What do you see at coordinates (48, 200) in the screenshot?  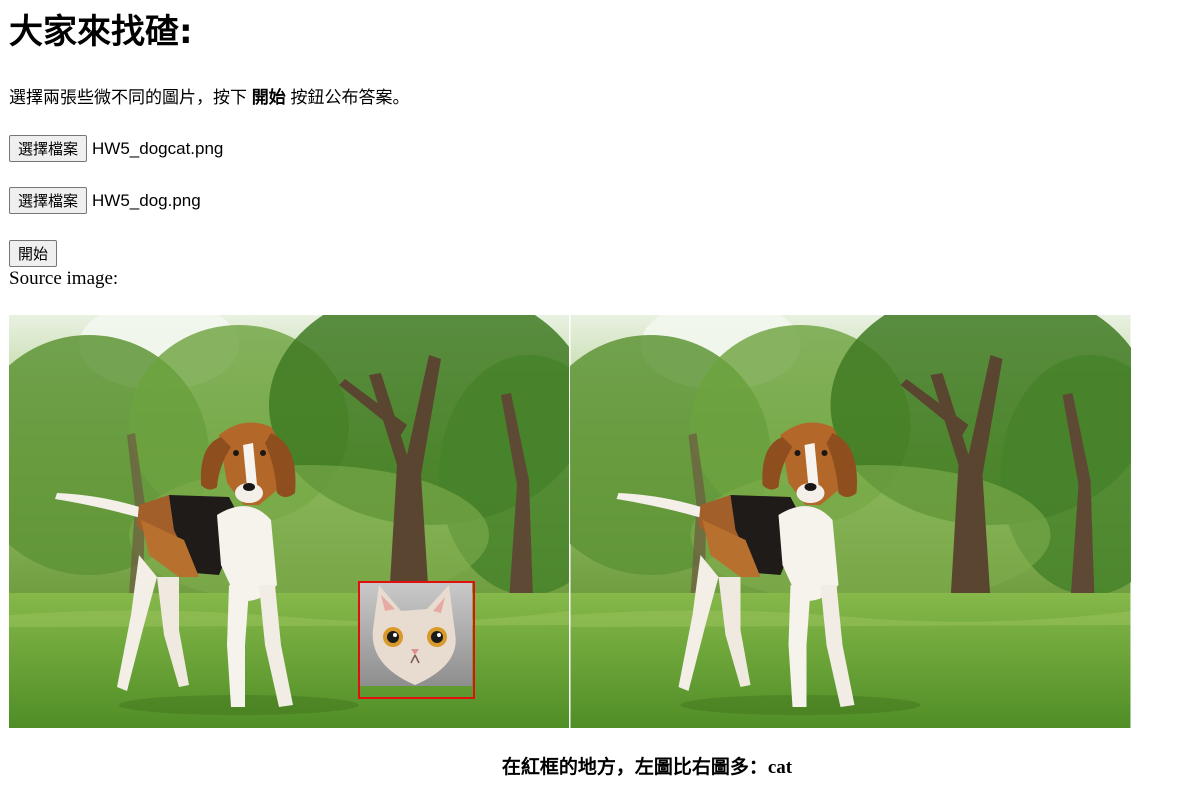 I see `choose-file-button-2: 選擇檔案` at bounding box center [48, 200].